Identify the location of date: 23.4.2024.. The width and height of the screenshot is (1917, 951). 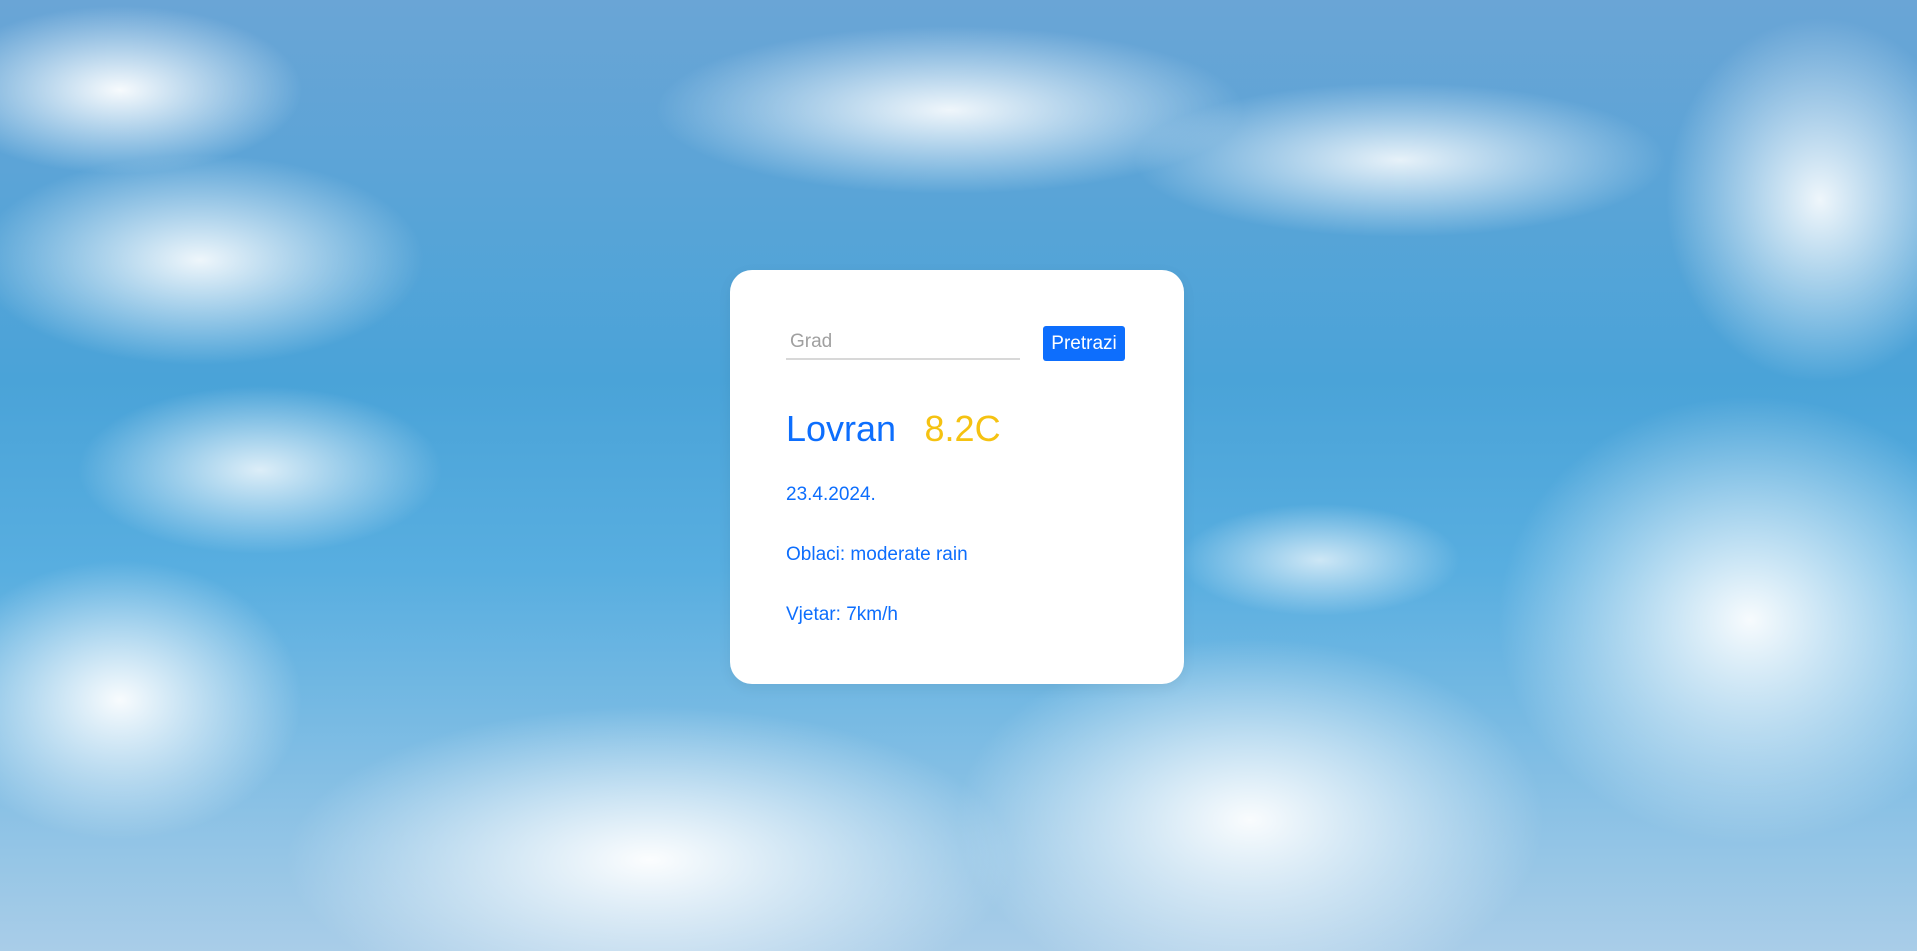
(831, 494).